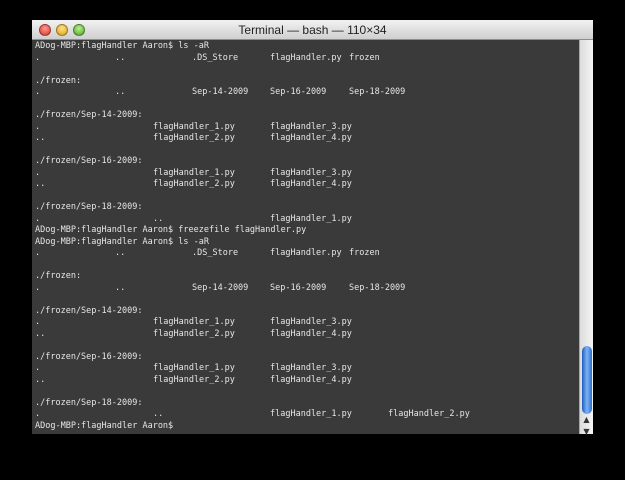  What do you see at coordinates (307, 243) in the screenshot?
I see `terminal-line: ADog-MBP:flagHandler Aaron$ ls -aR` at bounding box center [307, 243].